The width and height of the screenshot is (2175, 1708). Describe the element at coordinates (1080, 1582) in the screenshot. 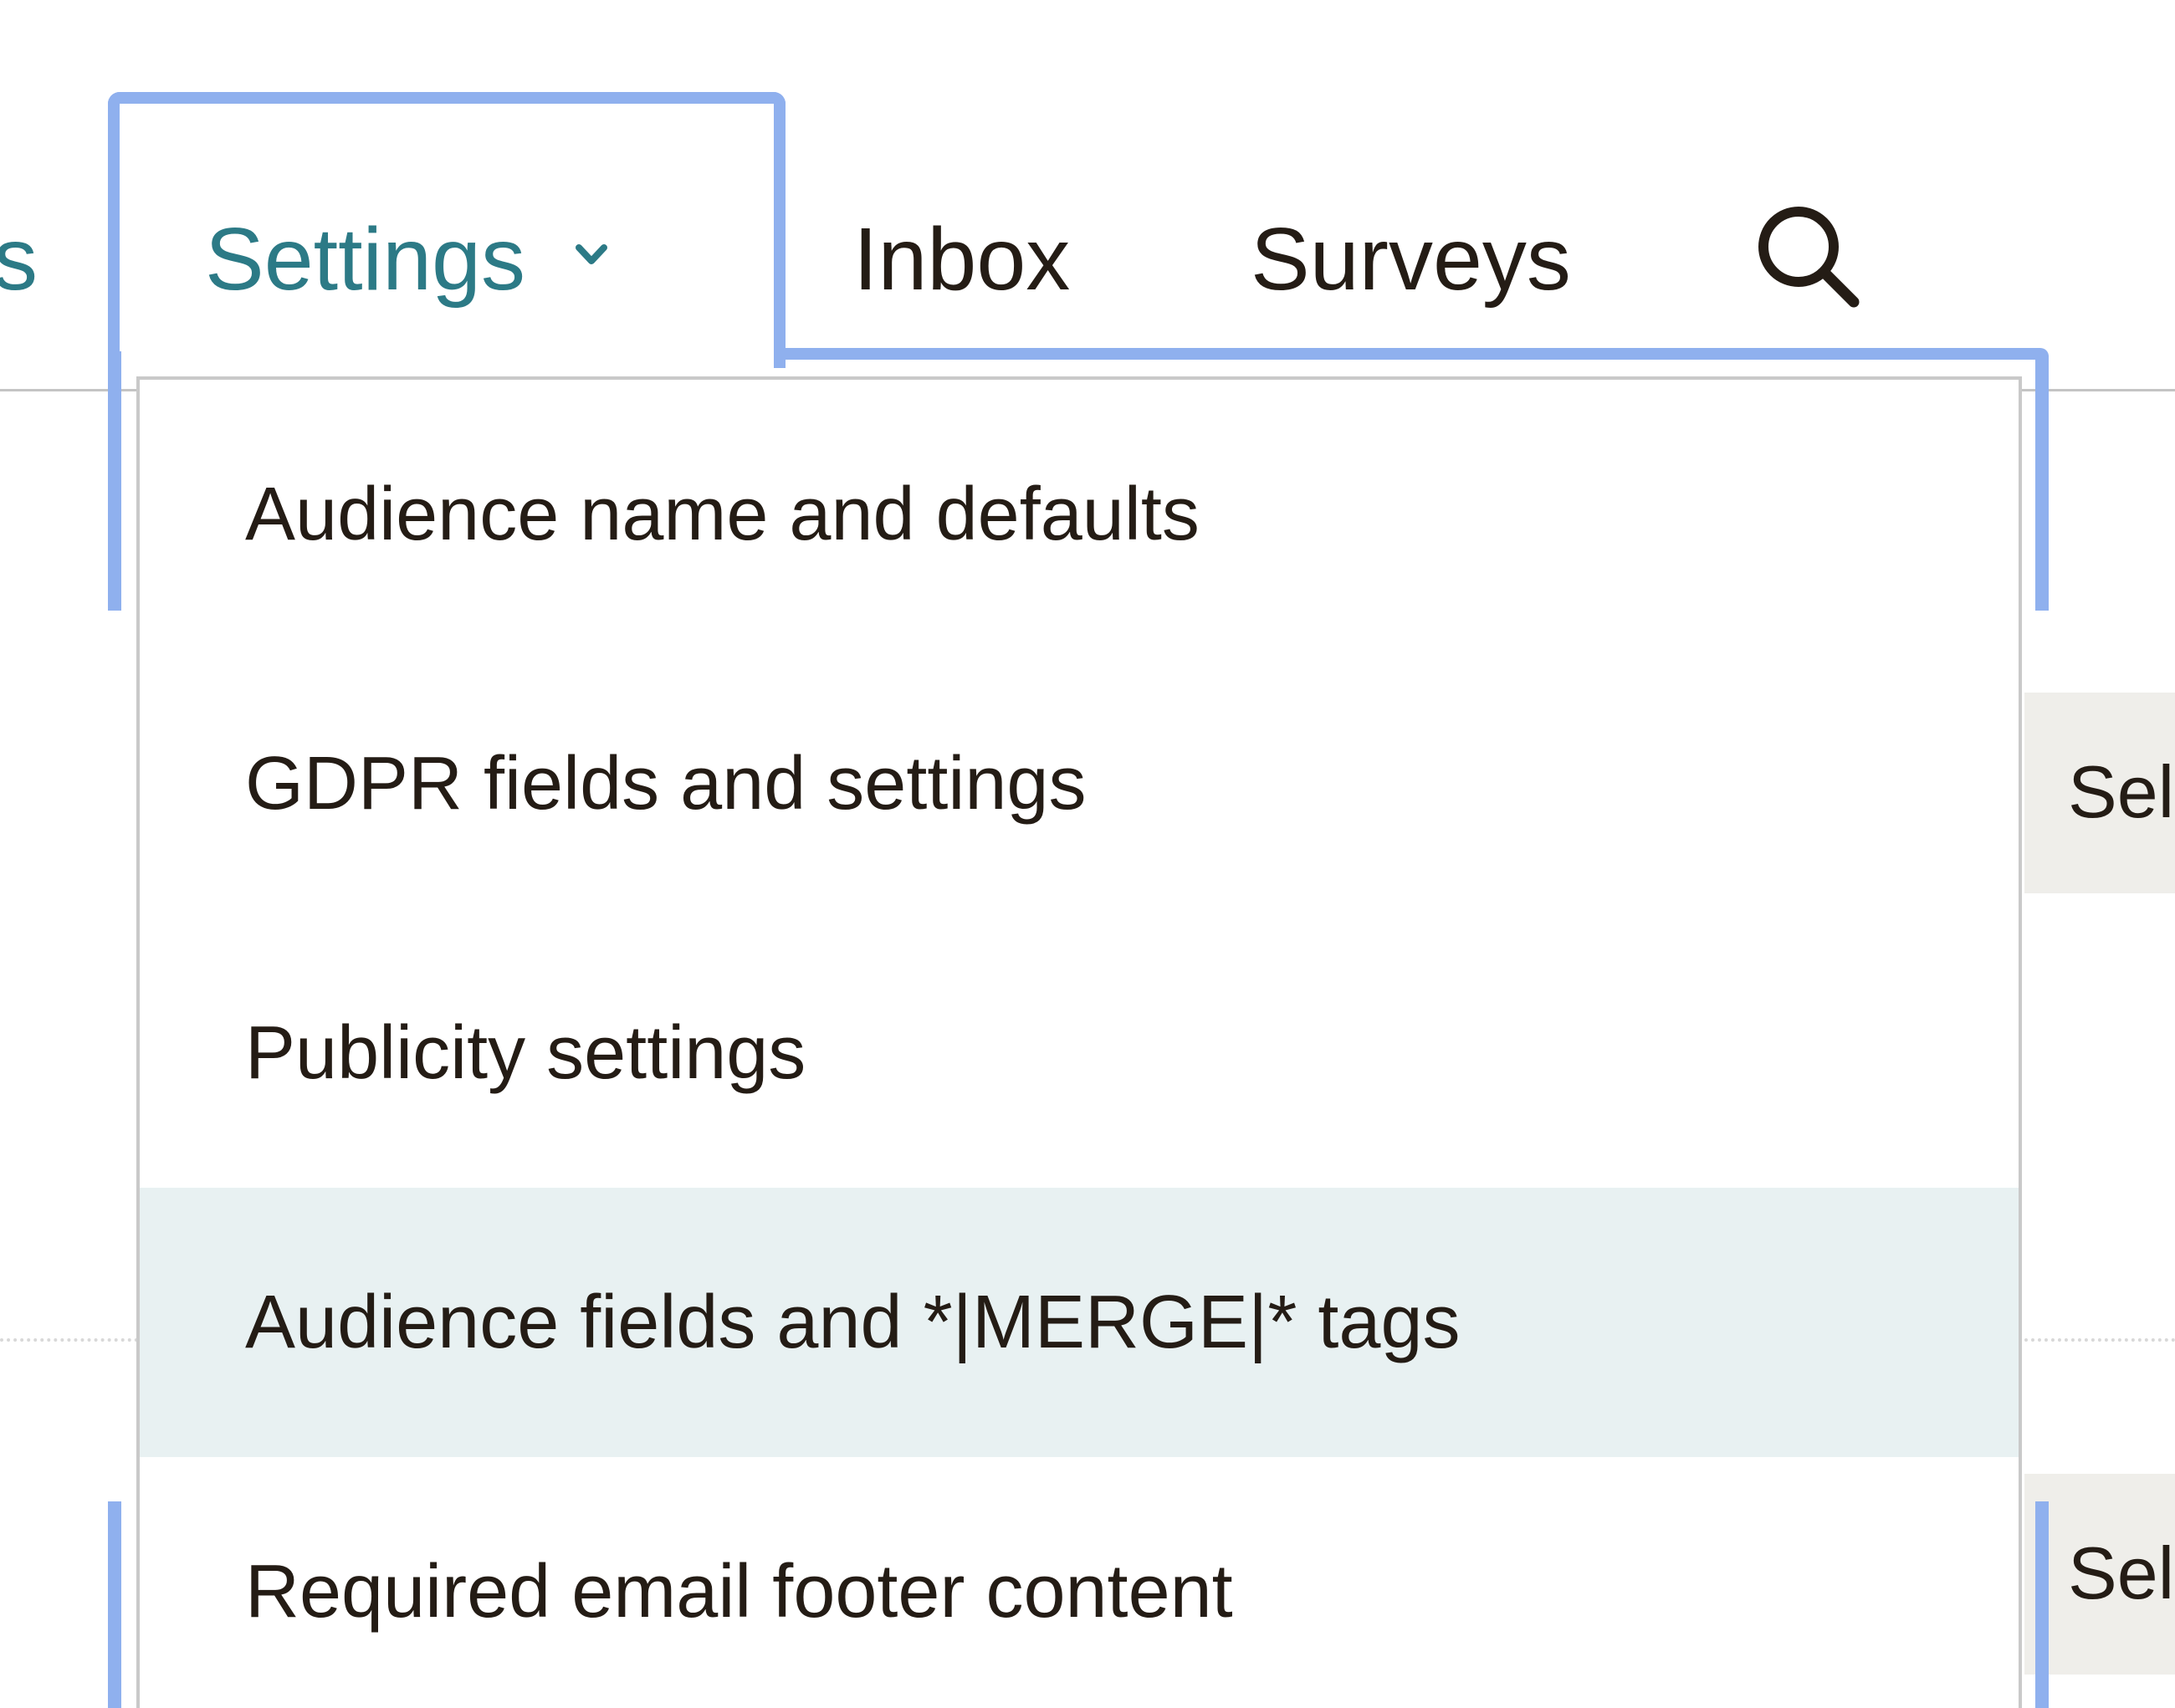

I see `menu-item-required-footer: Required email footer content` at that location.